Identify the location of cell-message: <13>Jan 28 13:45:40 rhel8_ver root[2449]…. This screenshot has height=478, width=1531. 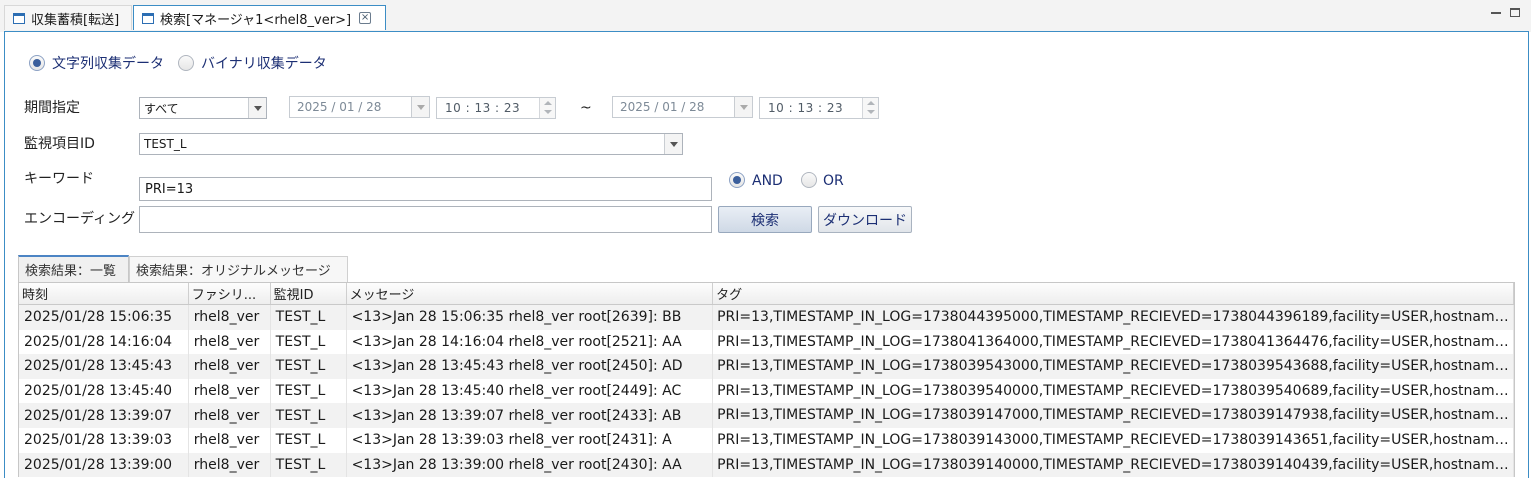
(530, 391).